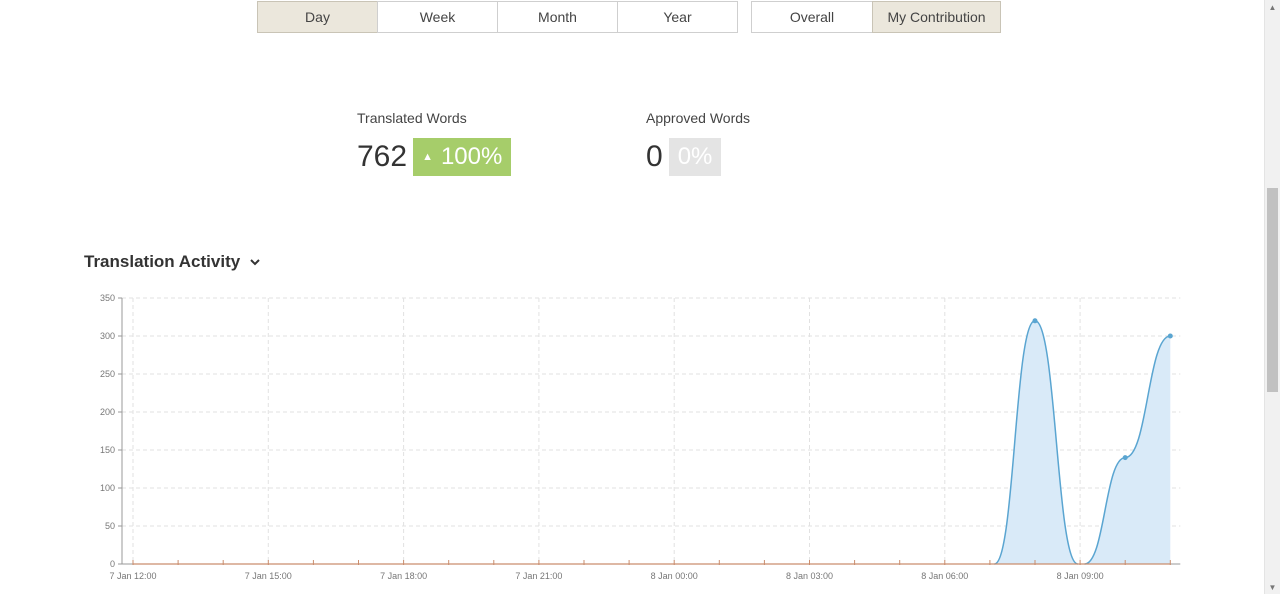 The image size is (1280, 594). Describe the element at coordinates (1272, 7) in the screenshot. I see `scroll-up-icon: ▲` at that location.